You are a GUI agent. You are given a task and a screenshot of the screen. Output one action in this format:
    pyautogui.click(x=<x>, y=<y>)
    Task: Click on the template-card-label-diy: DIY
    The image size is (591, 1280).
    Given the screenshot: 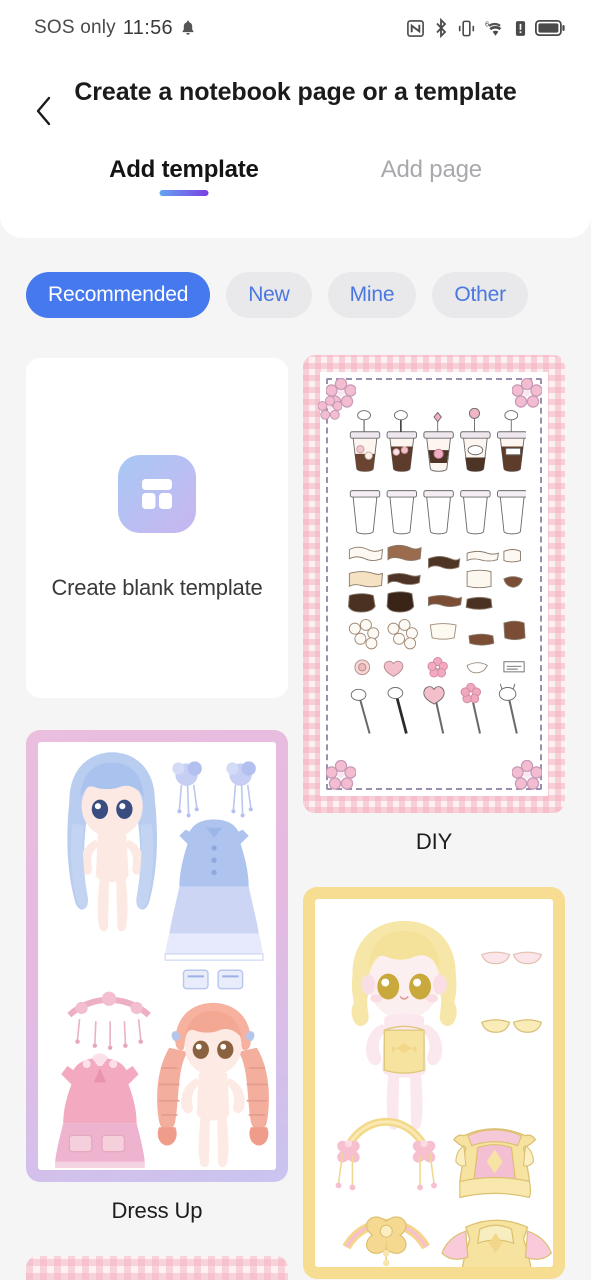 What is the action you would take?
    pyautogui.click(x=434, y=841)
    